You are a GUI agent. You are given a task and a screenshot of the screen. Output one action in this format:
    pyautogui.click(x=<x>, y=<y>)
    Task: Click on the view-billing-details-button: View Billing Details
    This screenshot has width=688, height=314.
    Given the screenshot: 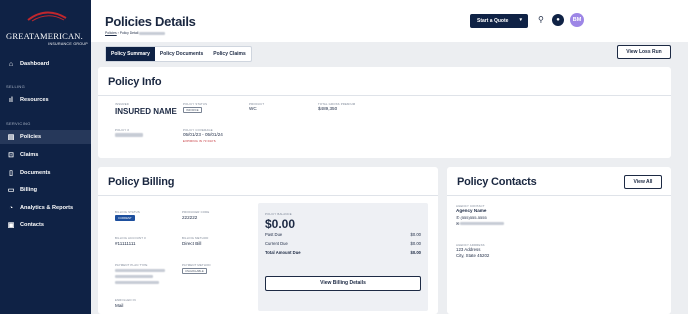 What is the action you would take?
    pyautogui.click(x=343, y=283)
    